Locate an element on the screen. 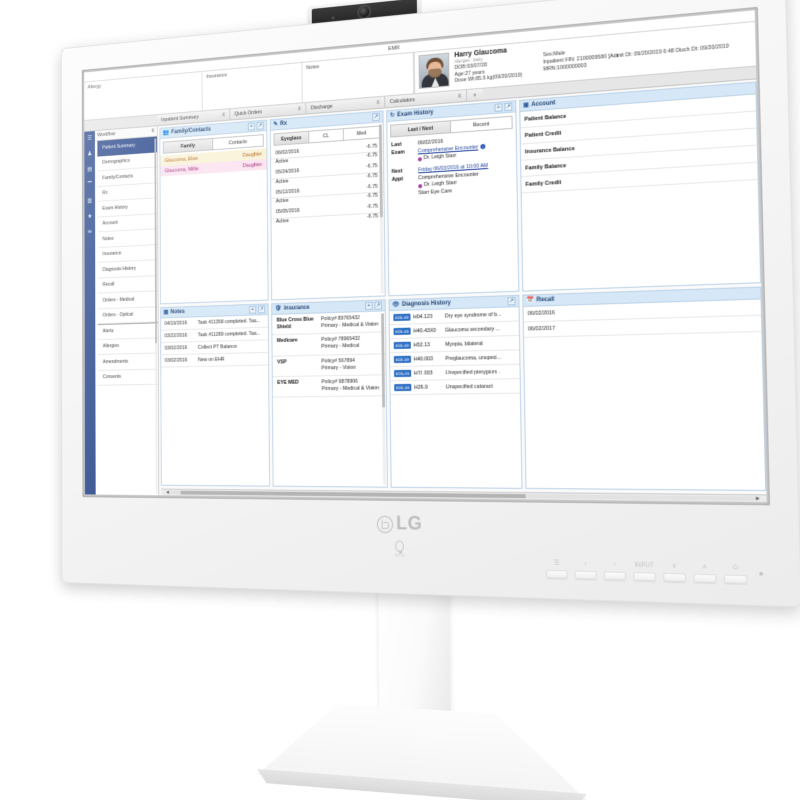 The image size is (800, 800). insurance-detail: Policy# 567894 Primary - Vision is located at coordinates (350, 364).